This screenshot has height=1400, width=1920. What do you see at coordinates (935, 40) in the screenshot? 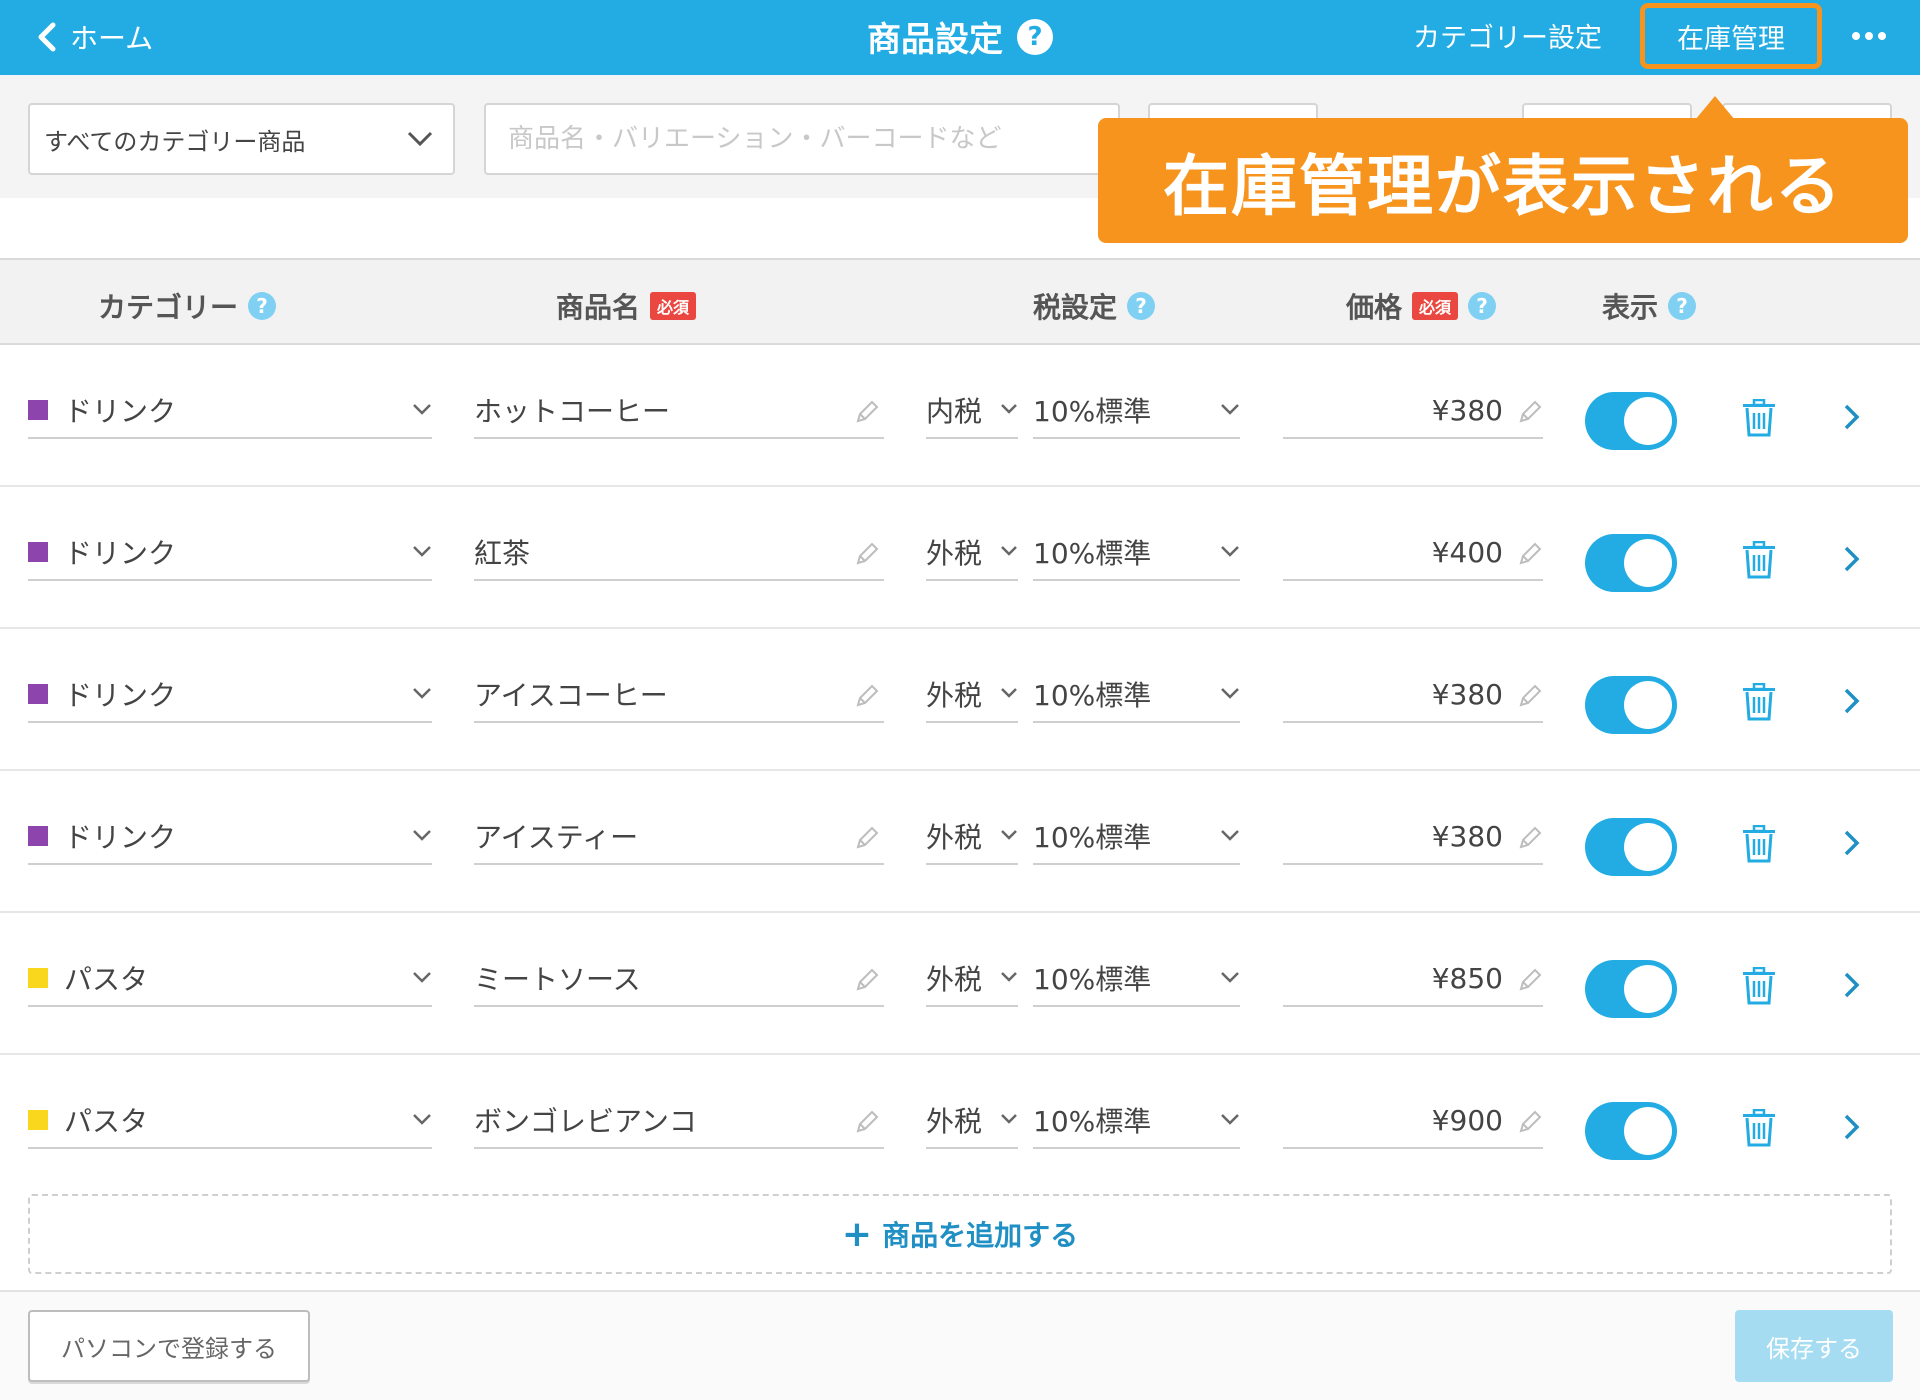
I see `page-title-text: 商品設定` at bounding box center [935, 40].